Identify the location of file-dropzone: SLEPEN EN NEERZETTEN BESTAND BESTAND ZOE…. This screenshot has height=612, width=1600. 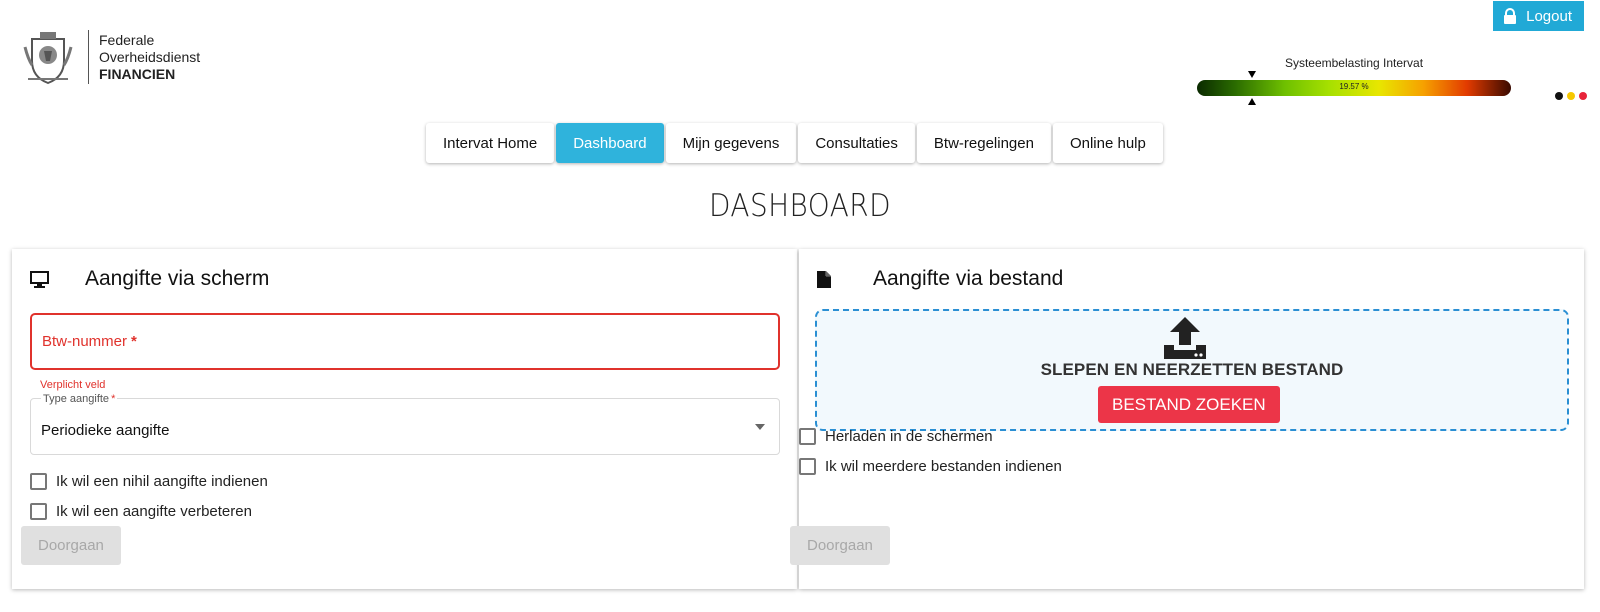
(1192, 370).